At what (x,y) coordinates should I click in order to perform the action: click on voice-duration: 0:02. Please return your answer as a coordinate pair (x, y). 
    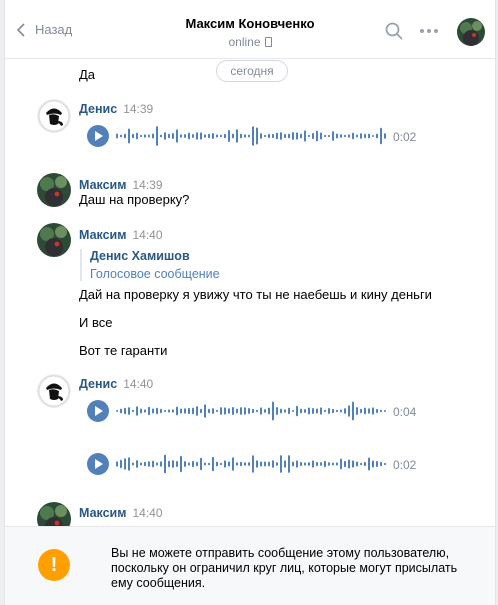
    Looking at the image, I should click on (405, 137).